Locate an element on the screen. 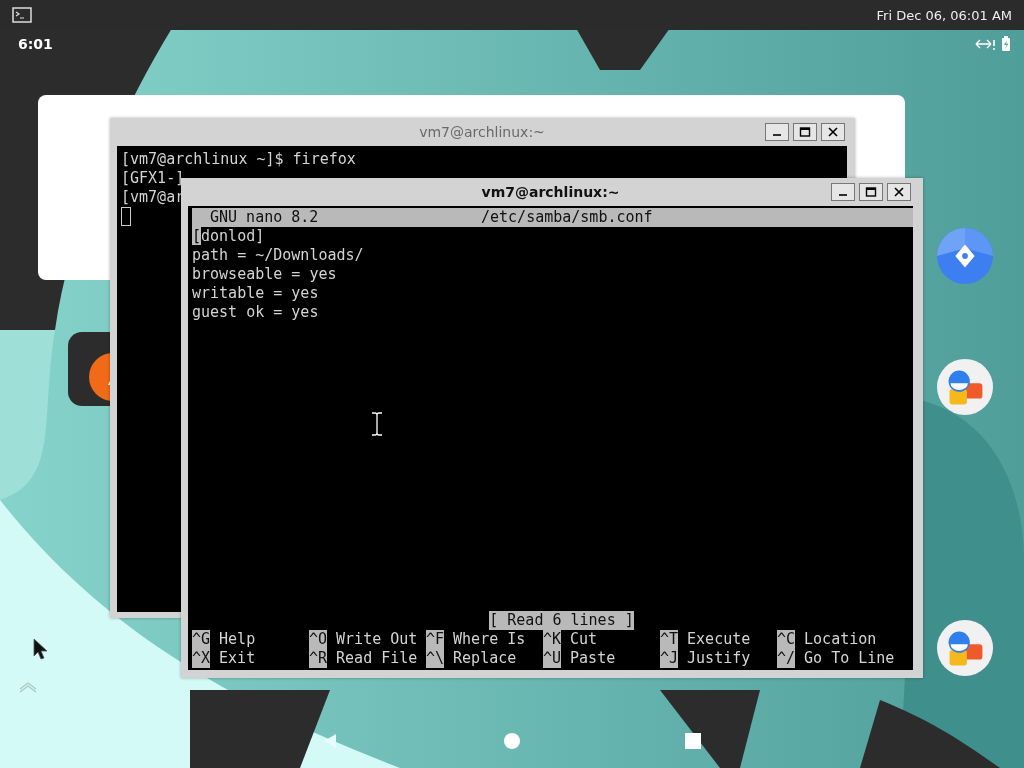  shortcut-label: Cut is located at coordinates (584, 639).